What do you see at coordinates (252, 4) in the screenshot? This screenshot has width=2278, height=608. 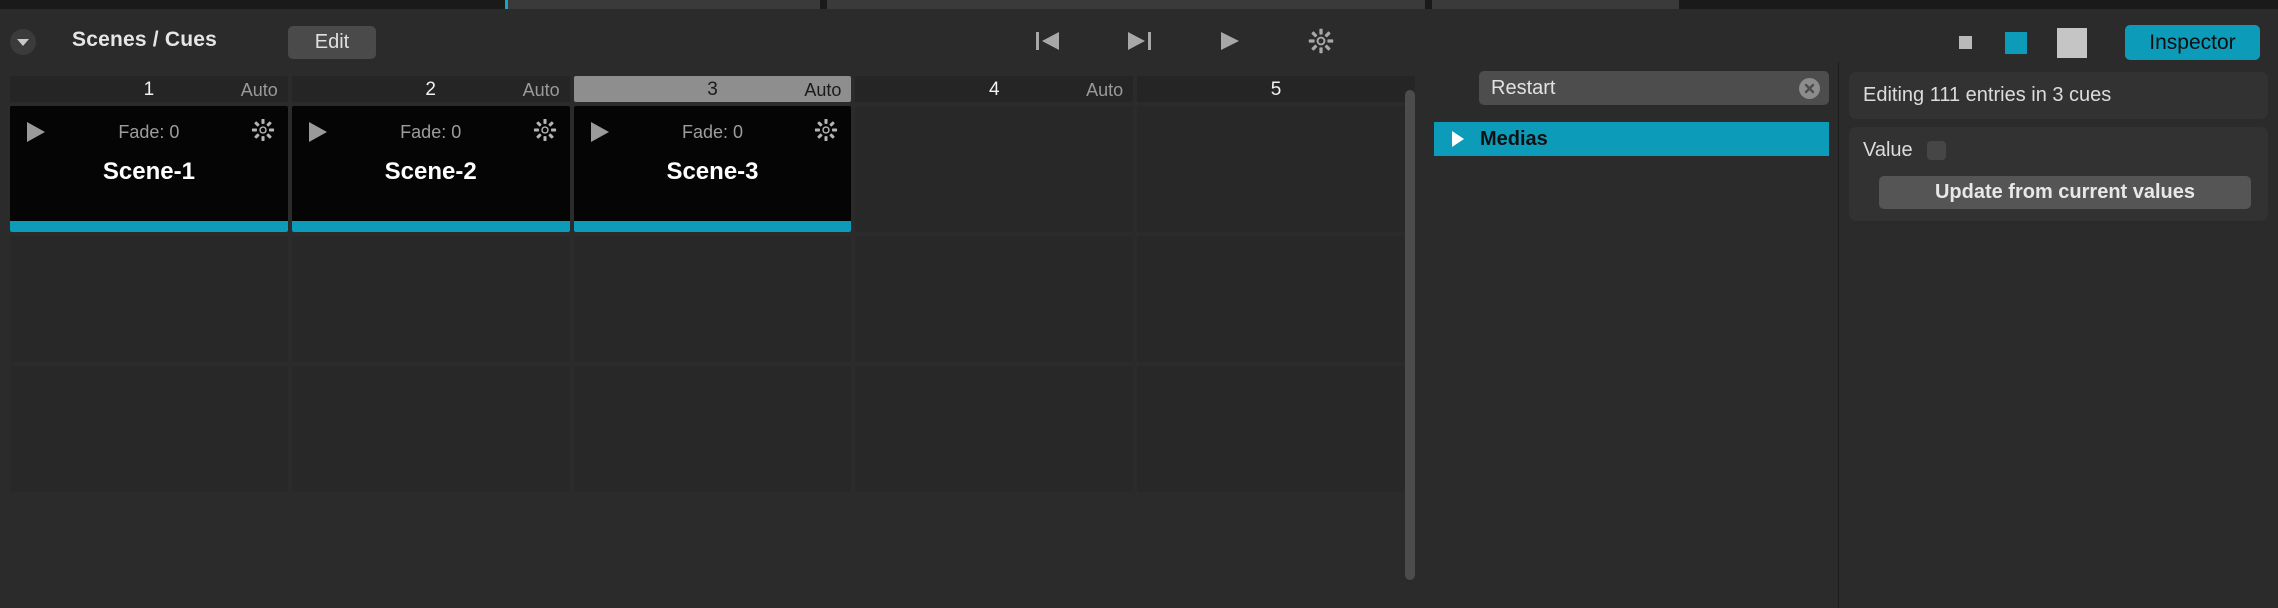 I see `tab-strip-left-pad` at bounding box center [252, 4].